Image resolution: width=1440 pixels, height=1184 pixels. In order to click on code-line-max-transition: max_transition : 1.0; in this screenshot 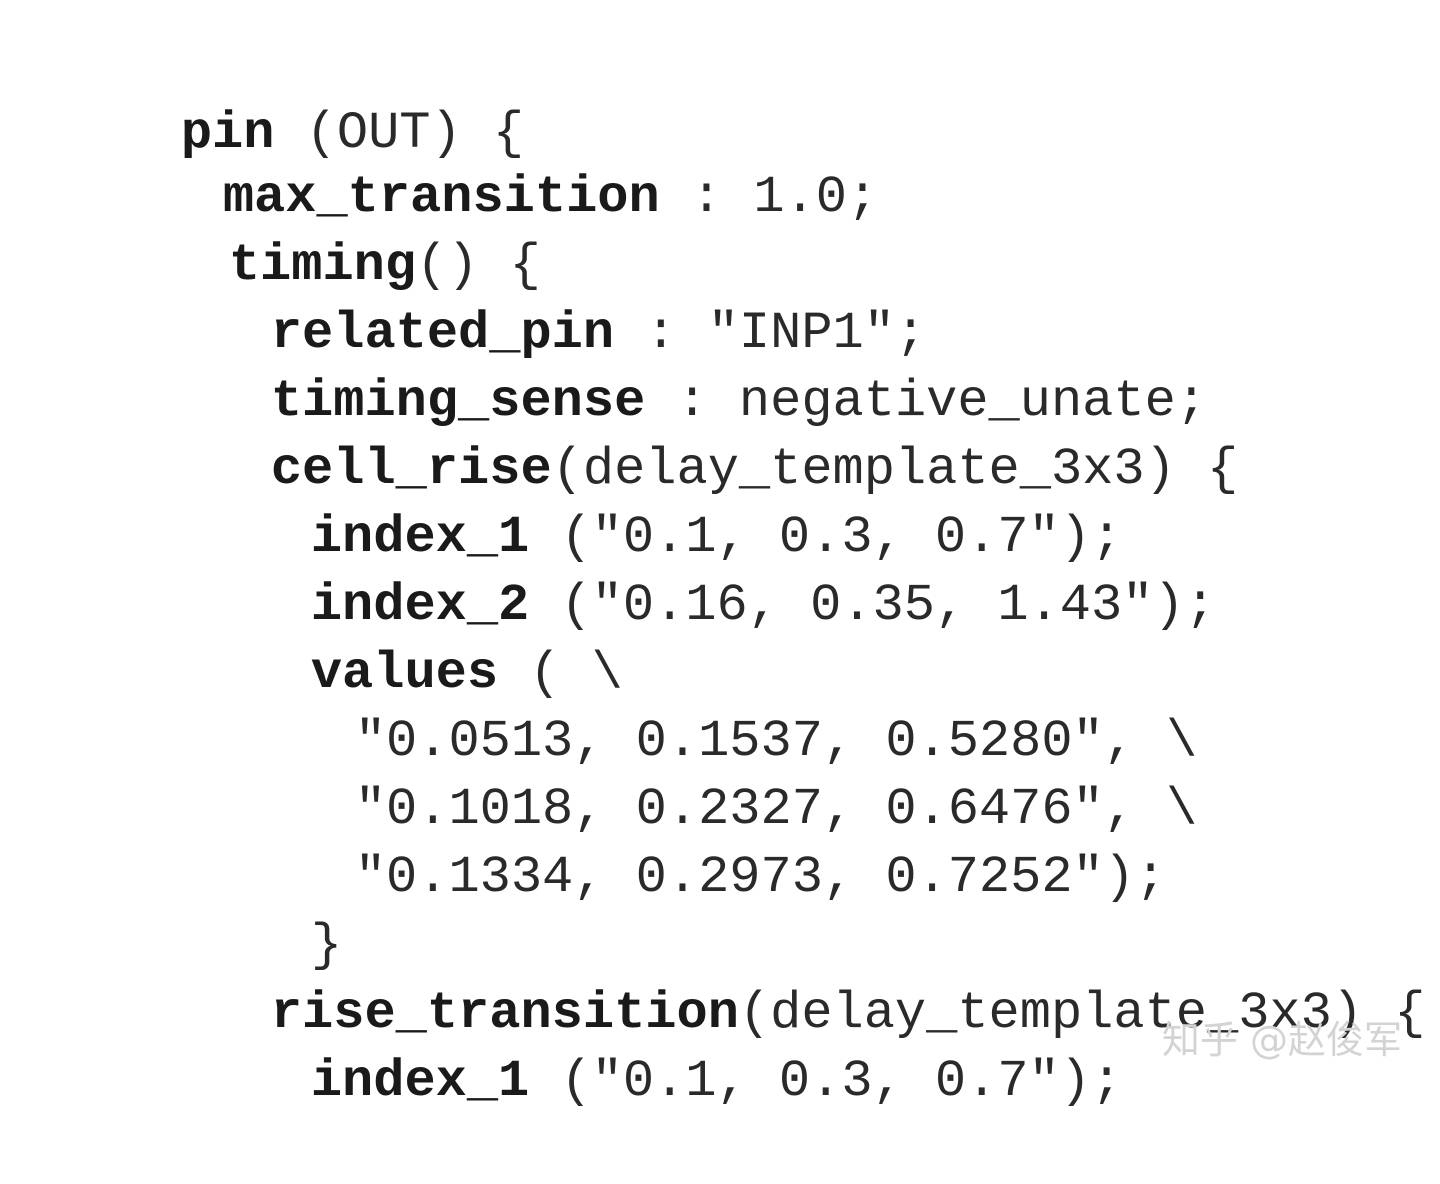, I will do `click(488, 161)`.